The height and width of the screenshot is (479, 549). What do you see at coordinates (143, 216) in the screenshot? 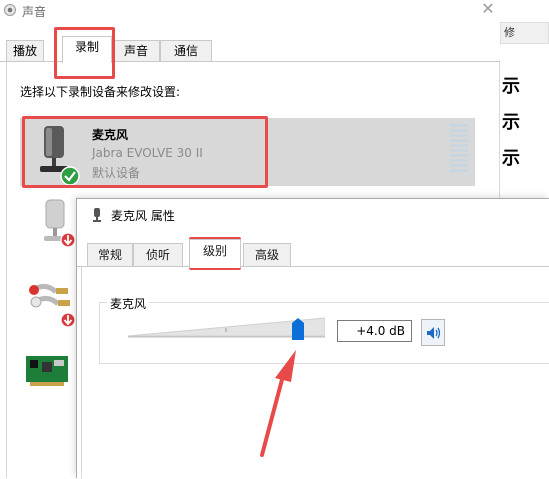
I see `properties-title: 麦克风 属性` at bounding box center [143, 216].